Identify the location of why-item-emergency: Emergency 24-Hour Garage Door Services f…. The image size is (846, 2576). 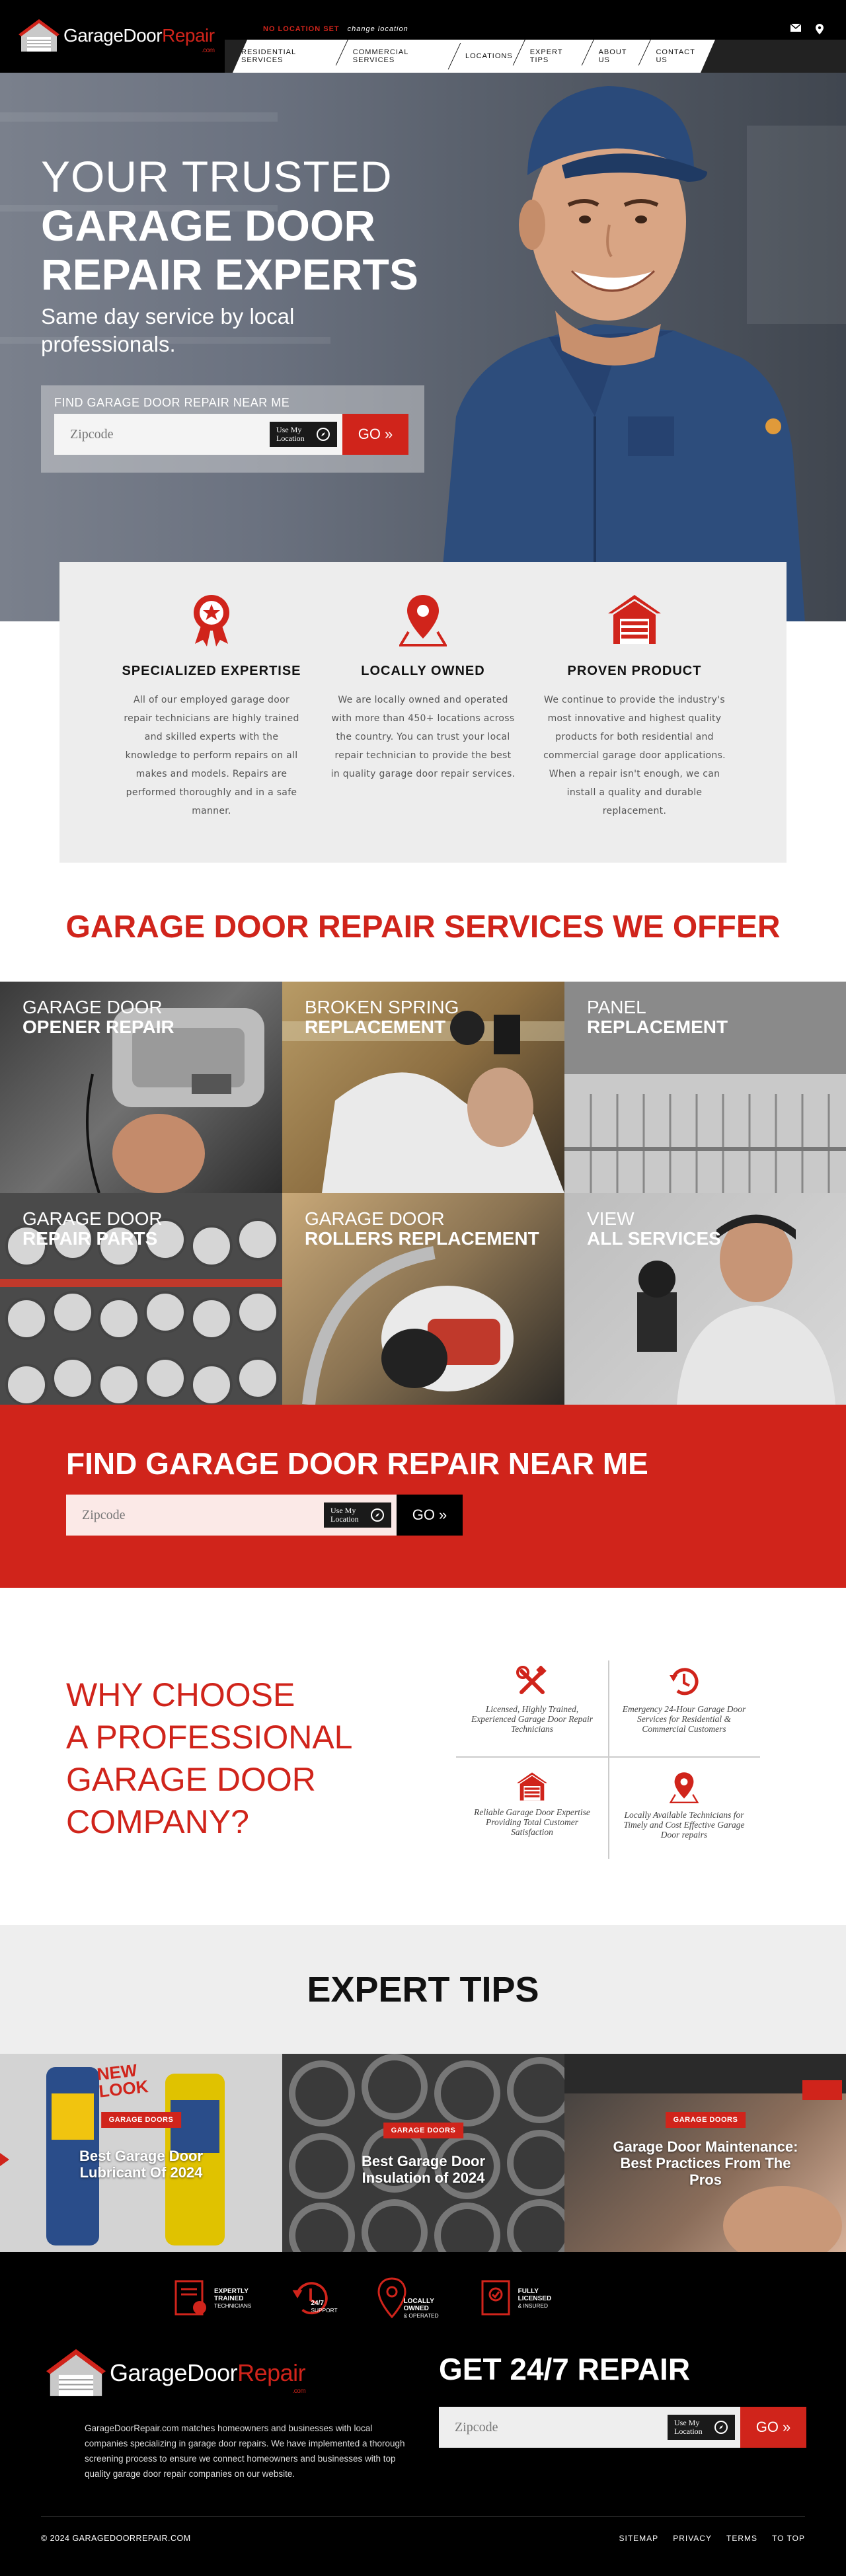
(684, 1700).